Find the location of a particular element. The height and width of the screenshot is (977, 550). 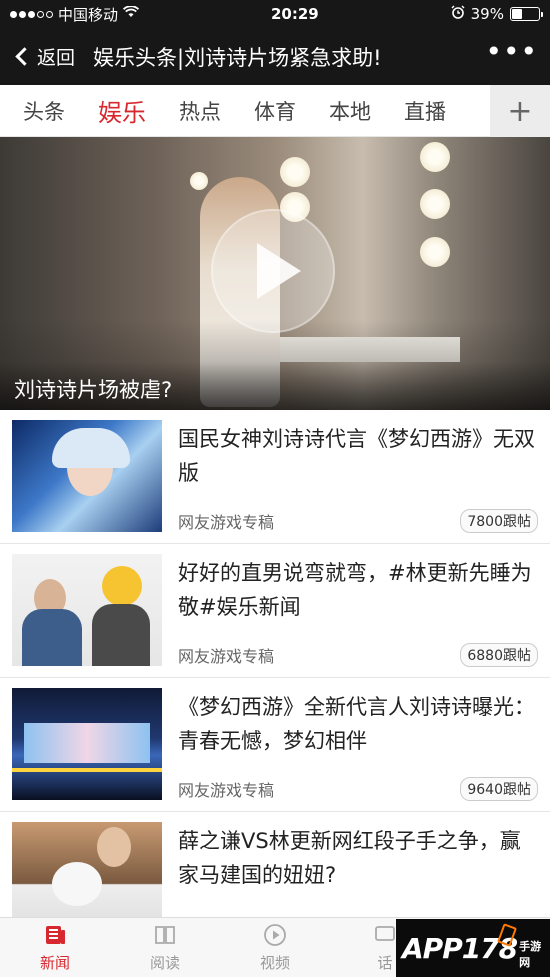

status-time: 20:29 is located at coordinates (294, 14).